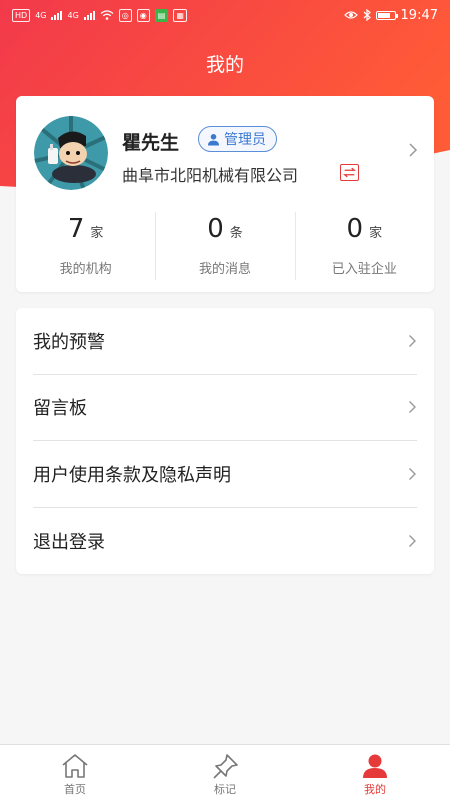 The height and width of the screenshot is (800, 450). I want to click on stats-row: 7家 我的机构 0条 我的消息 0家 已入驻企业, so click(225, 246).